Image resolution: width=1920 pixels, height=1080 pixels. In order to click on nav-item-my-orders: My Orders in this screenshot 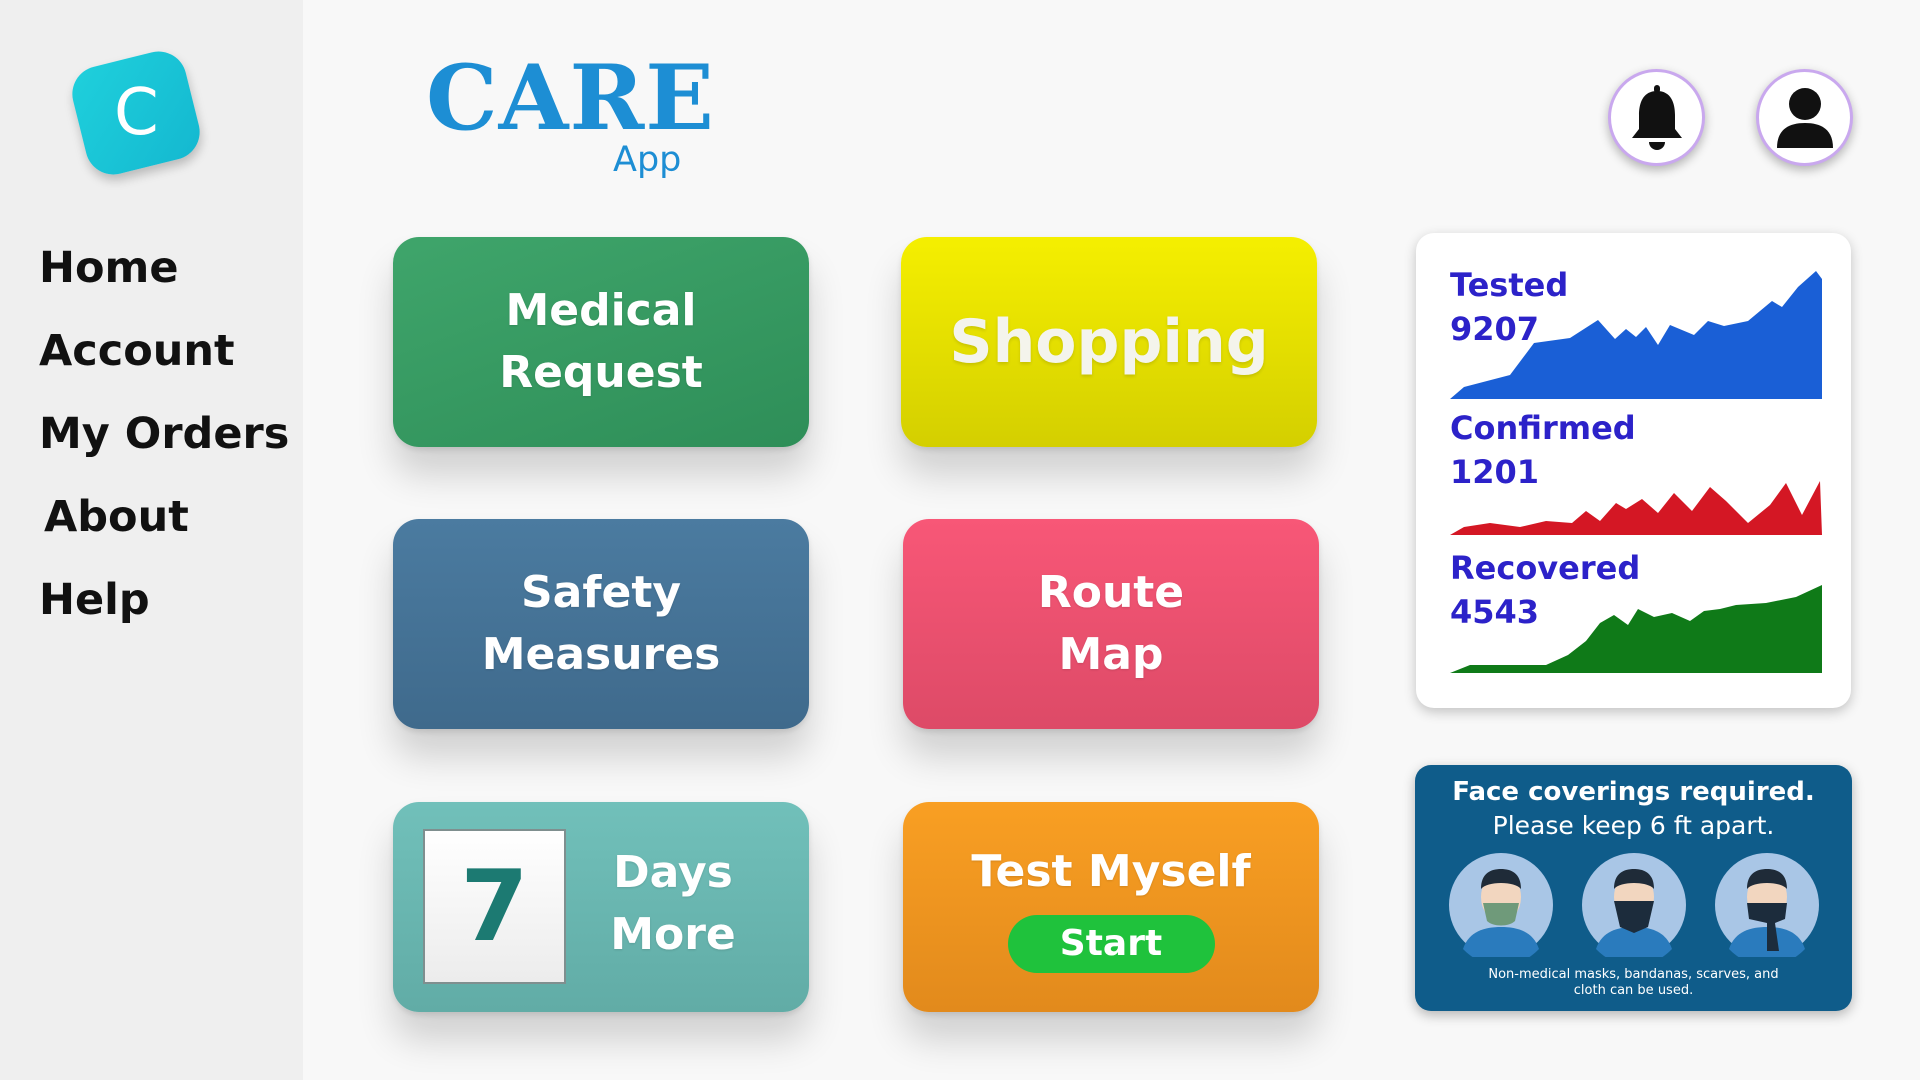, I will do `click(164, 447)`.